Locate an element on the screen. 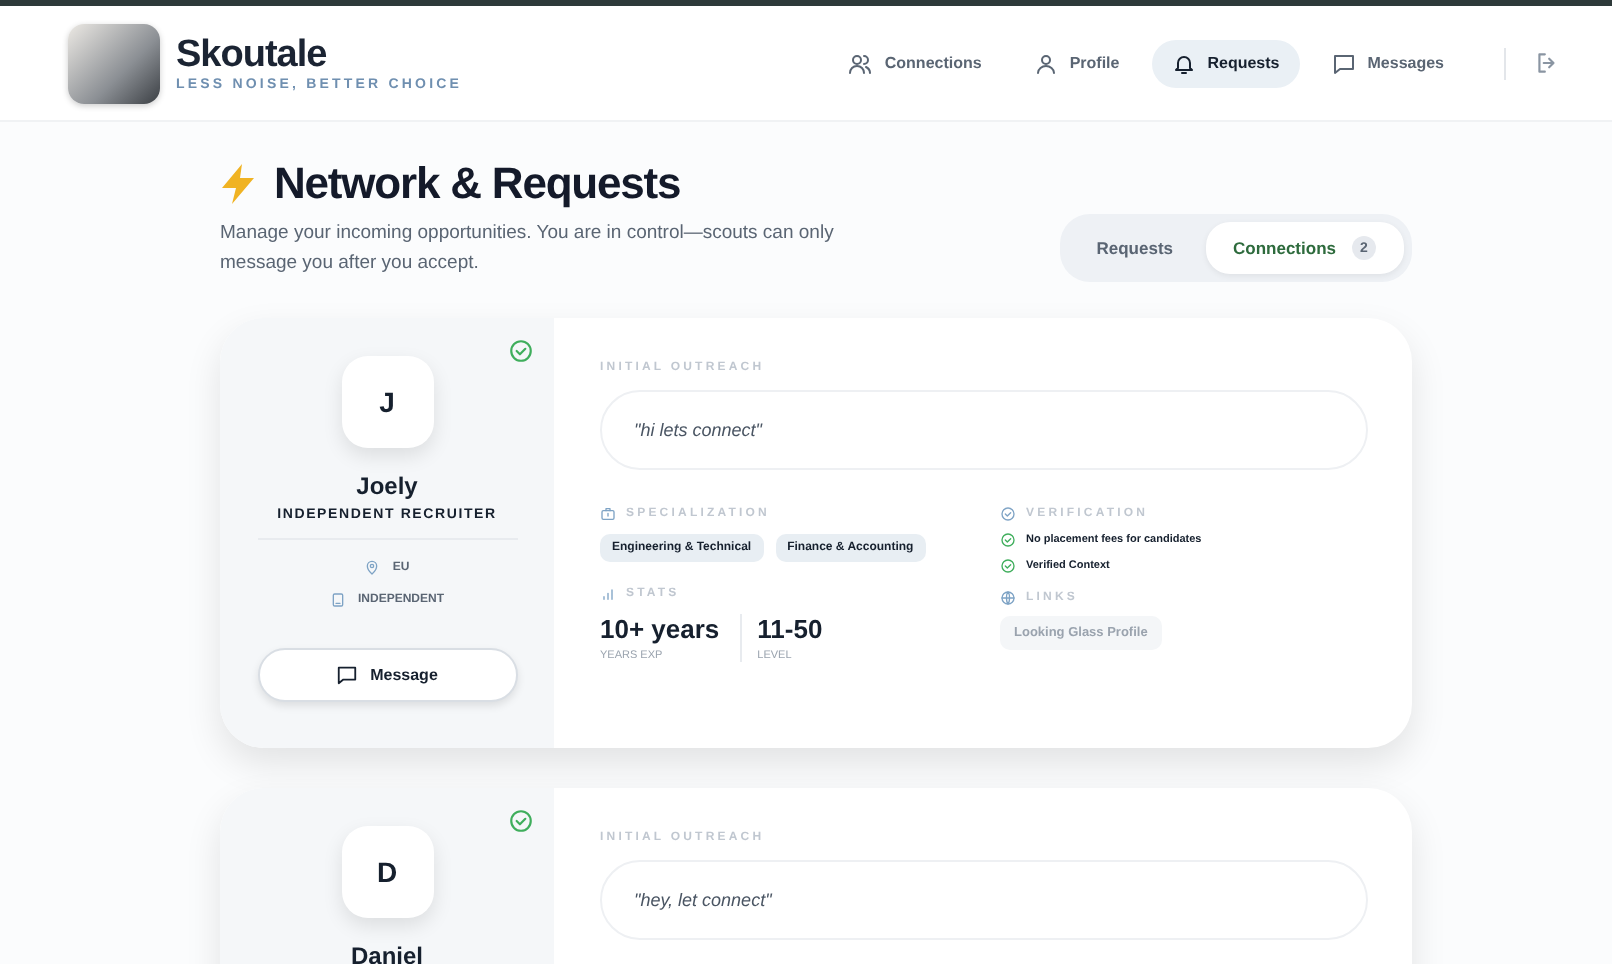  nav-link: Connections is located at coordinates (915, 63).